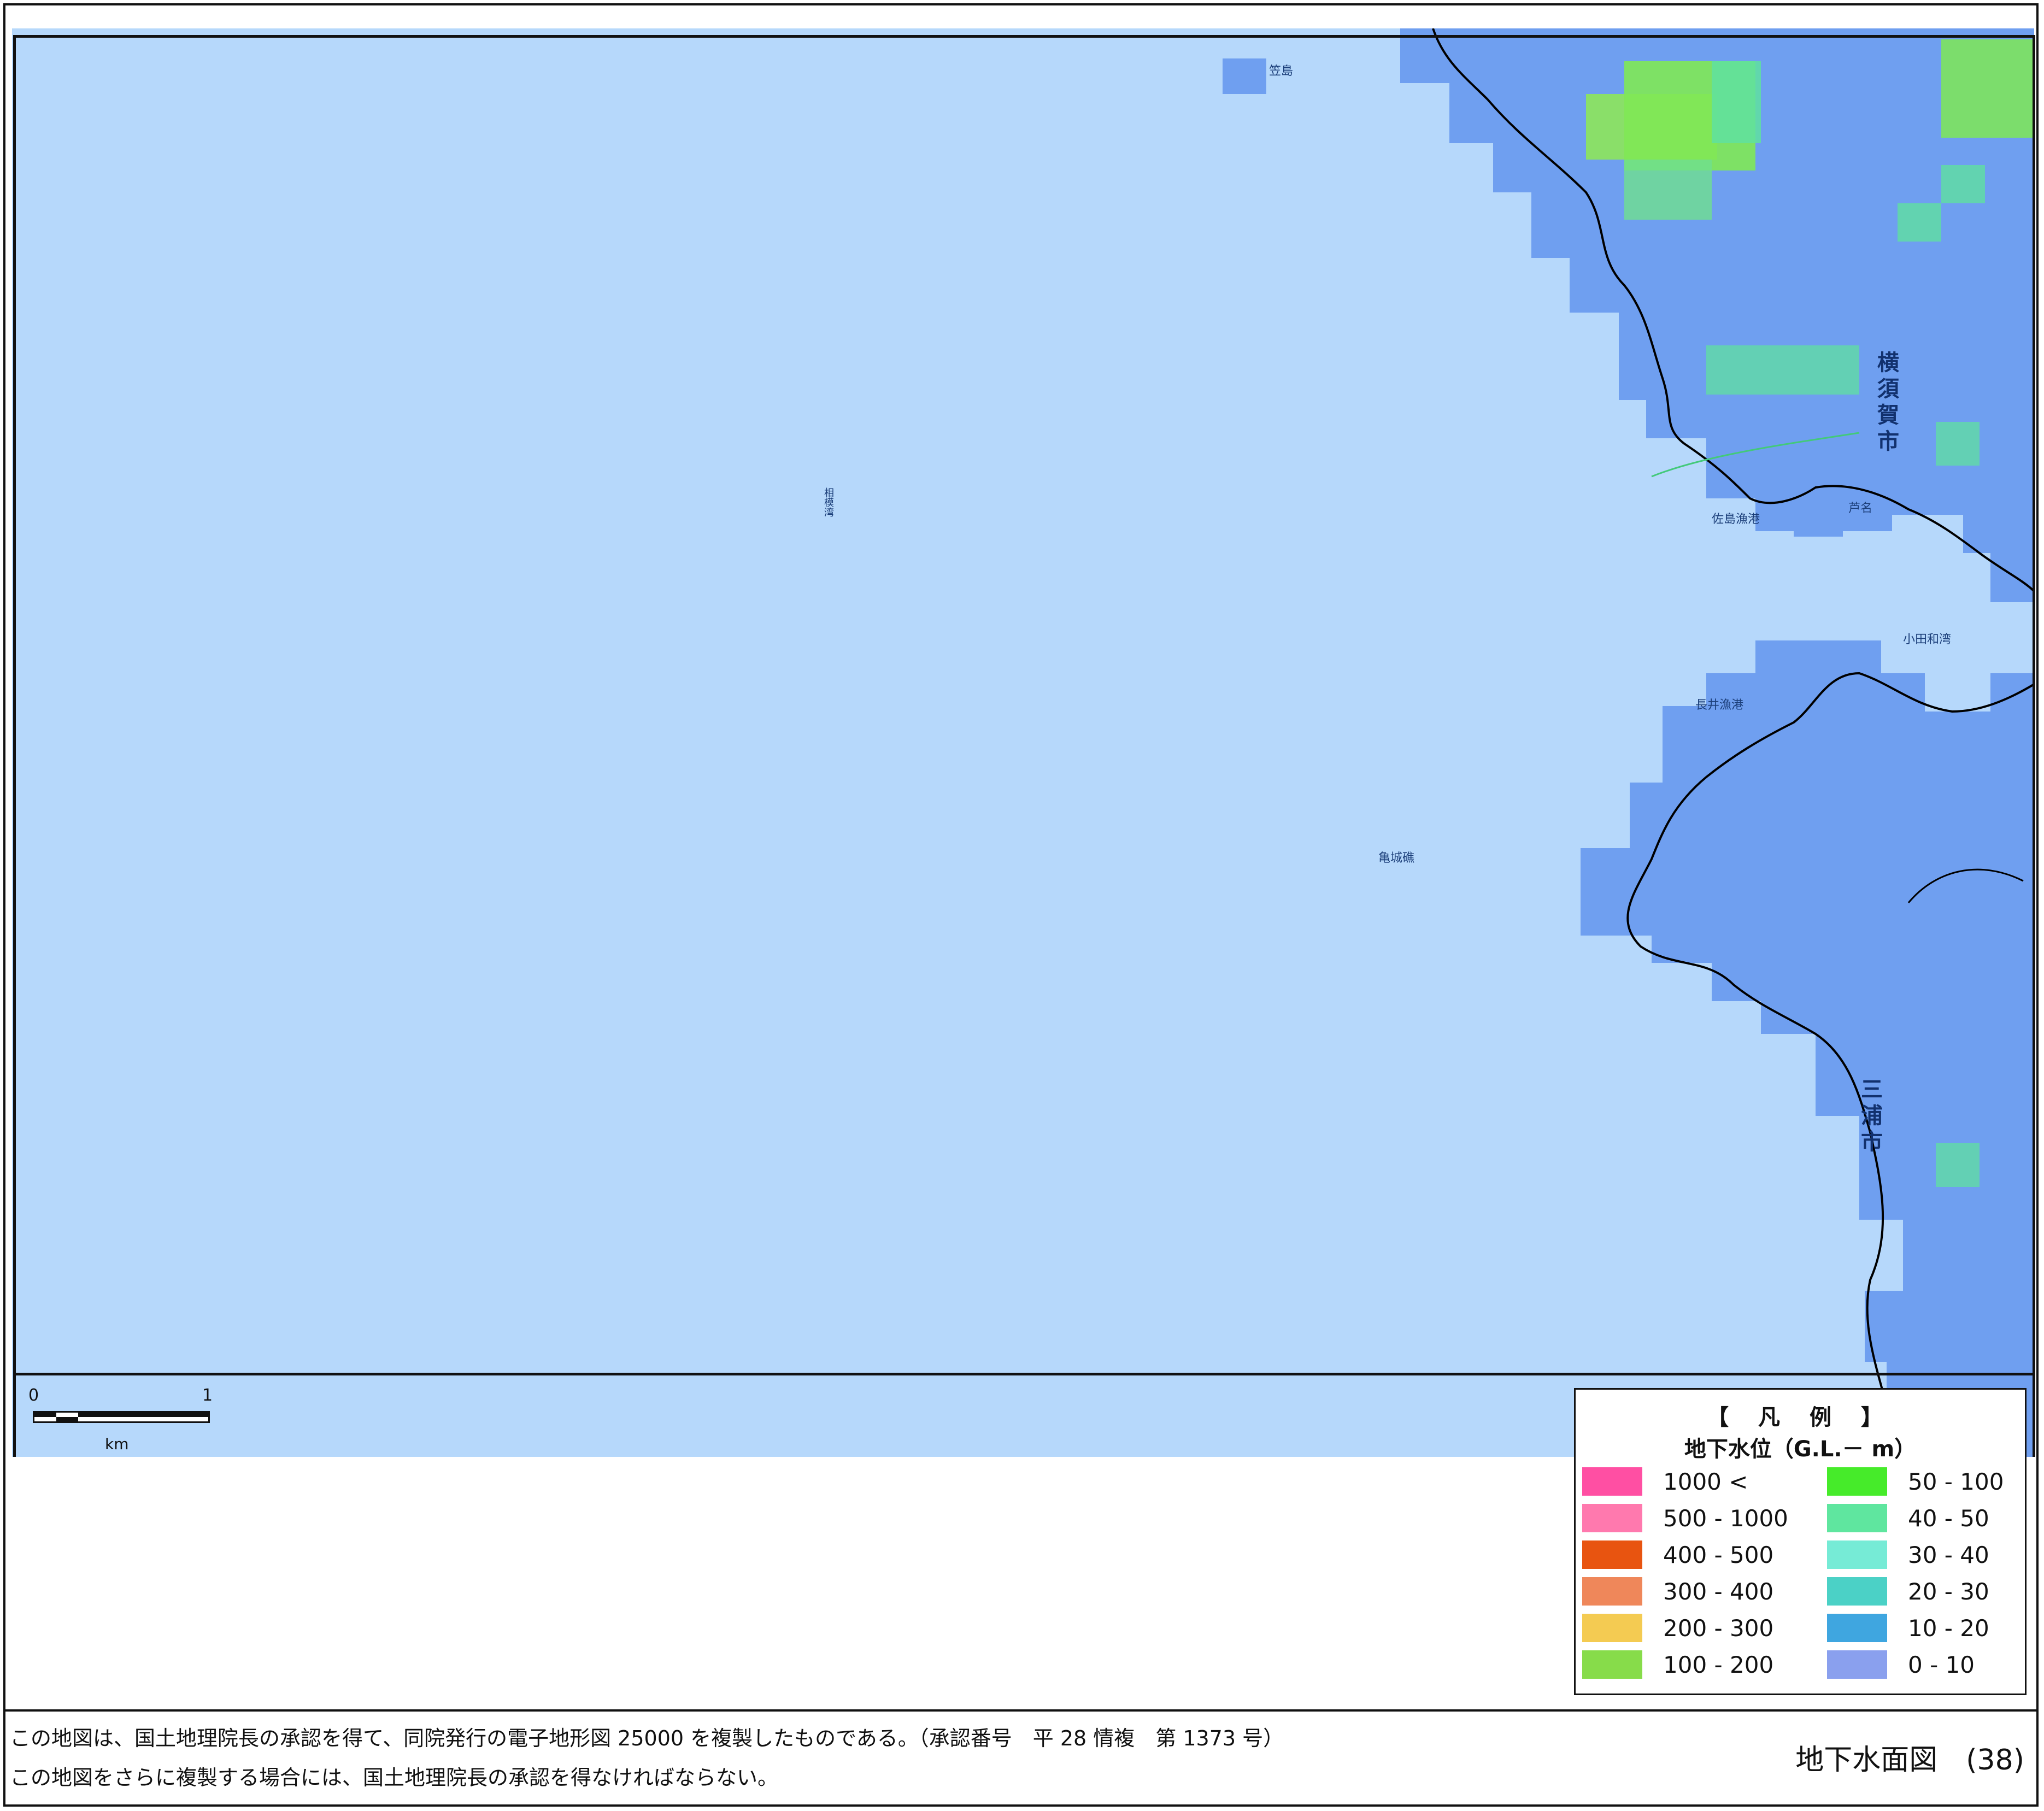  I want to click on neatline-top, so click(1024, 36).